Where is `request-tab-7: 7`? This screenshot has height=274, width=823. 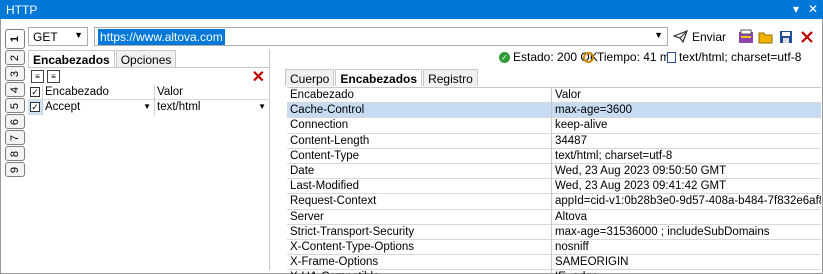
request-tab-7: 7 is located at coordinates (15, 137).